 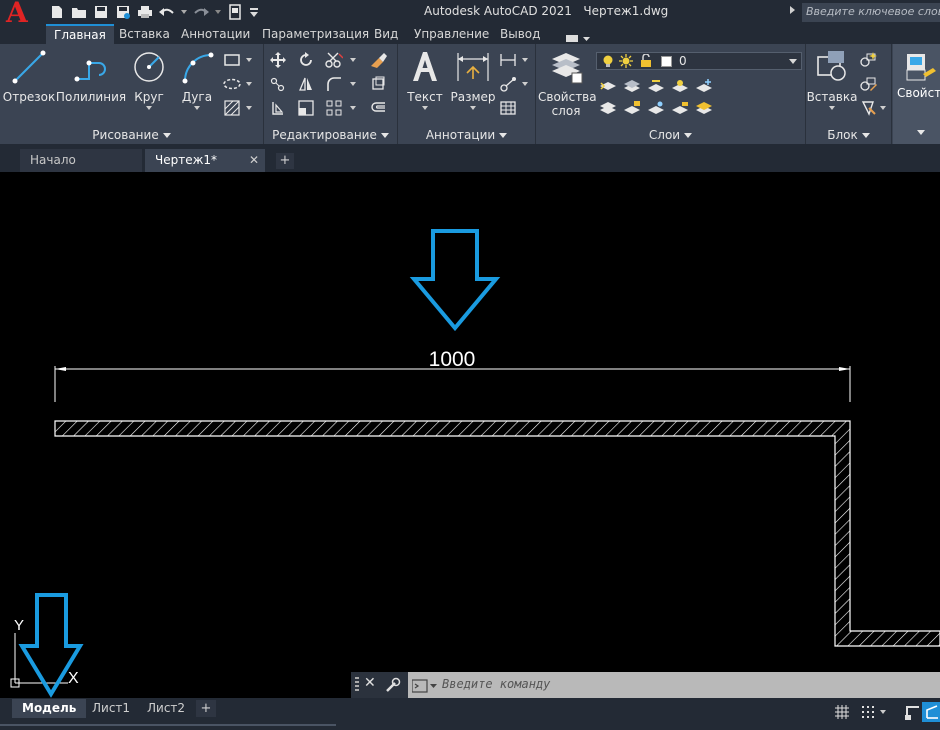 What do you see at coordinates (285, 161) in the screenshot?
I see `new-tab-button: +` at bounding box center [285, 161].